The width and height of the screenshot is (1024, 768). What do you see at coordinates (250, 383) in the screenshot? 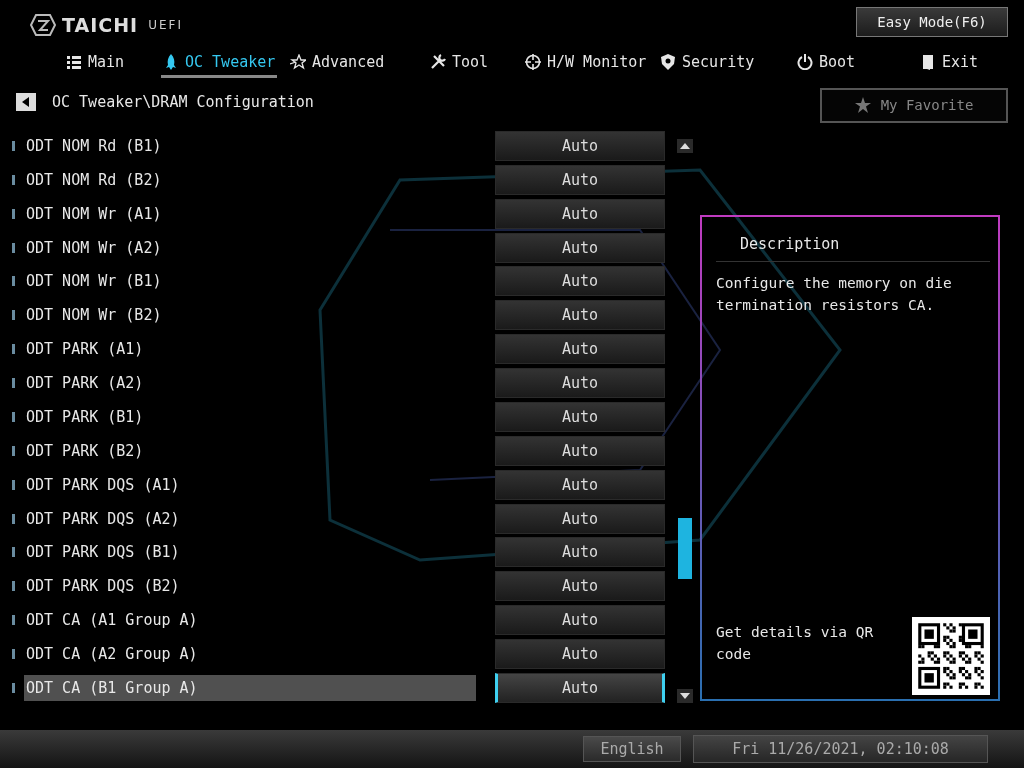
I see `setting-label: ODT PARK (A2)` at bounding box center [250, 383].